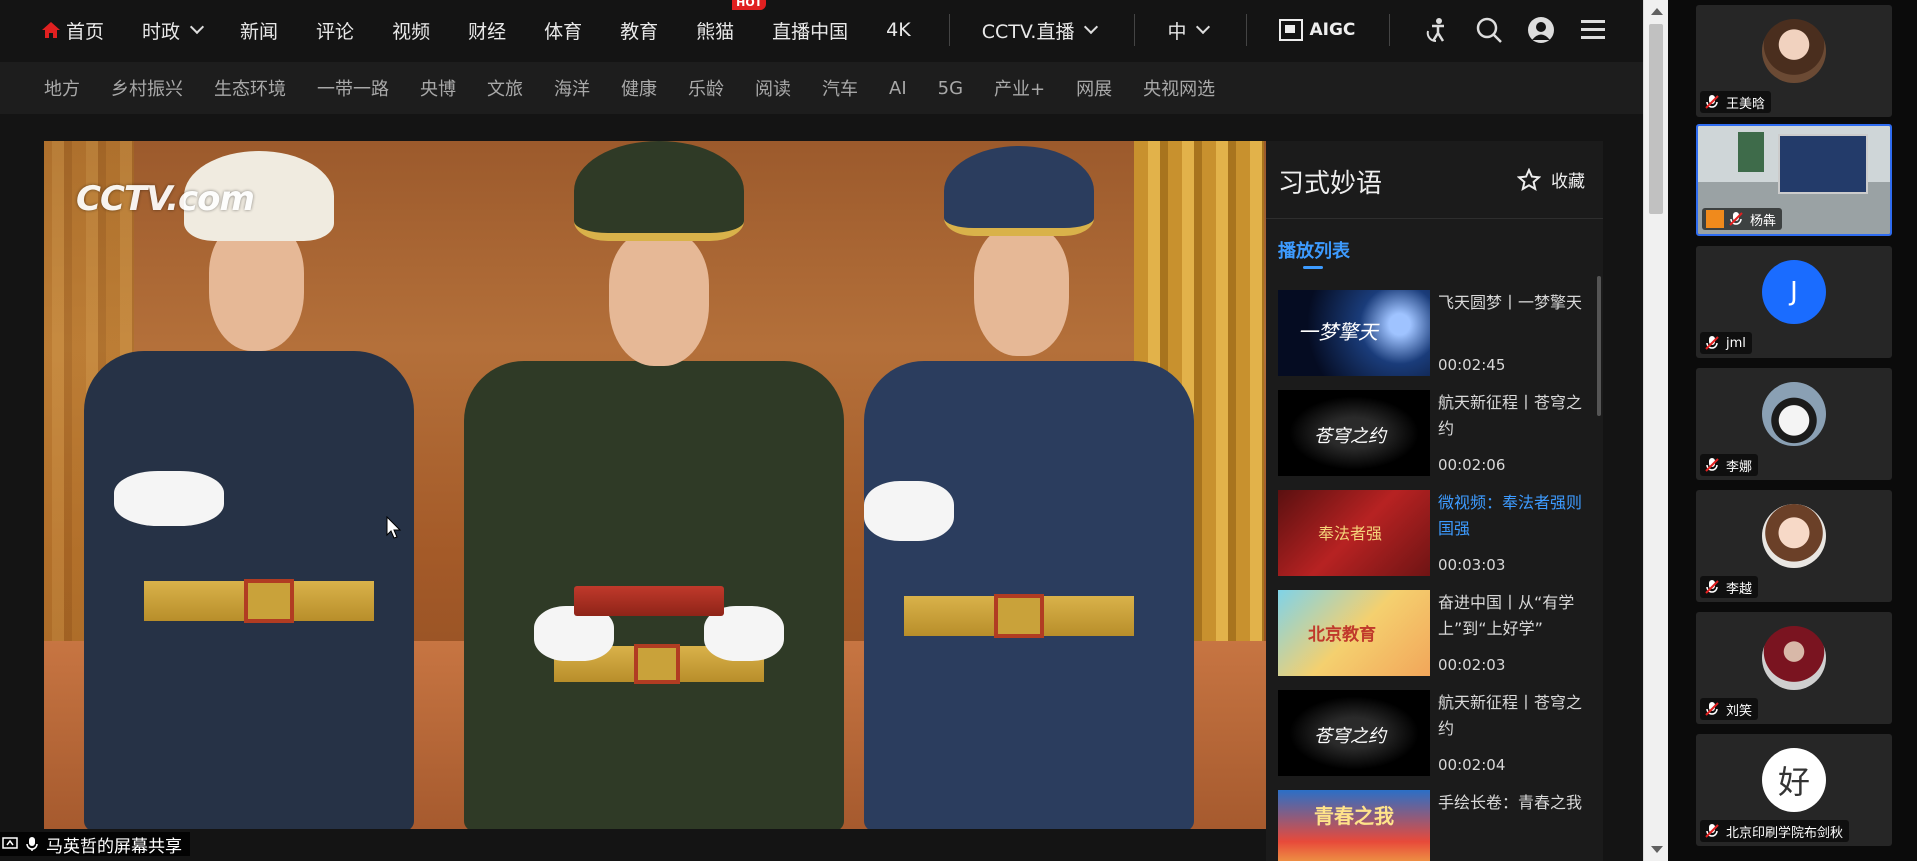 The width and height of the screenshot is (1917, 861). Describe the element at coordinates (1794, 180) in the screenshot. I see `participant-tile: 杨犇` at that location.